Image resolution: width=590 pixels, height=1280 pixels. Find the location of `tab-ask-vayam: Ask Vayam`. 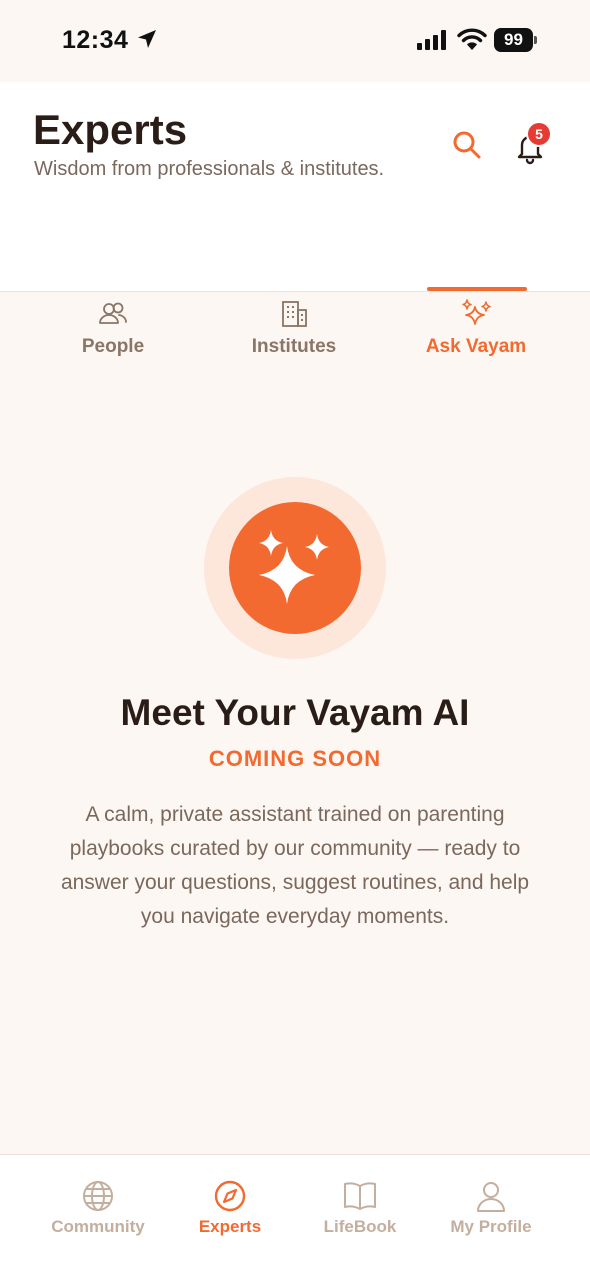

tab-ask-vayam: Ask Vayam is located at coordinates (476, 333).